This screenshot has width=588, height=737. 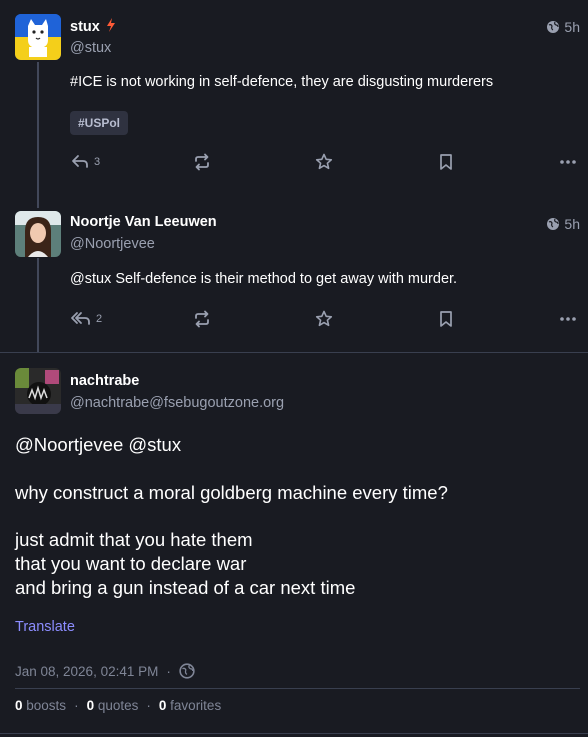 I want to click on reply-button: 3, so click(x=85, y=162).